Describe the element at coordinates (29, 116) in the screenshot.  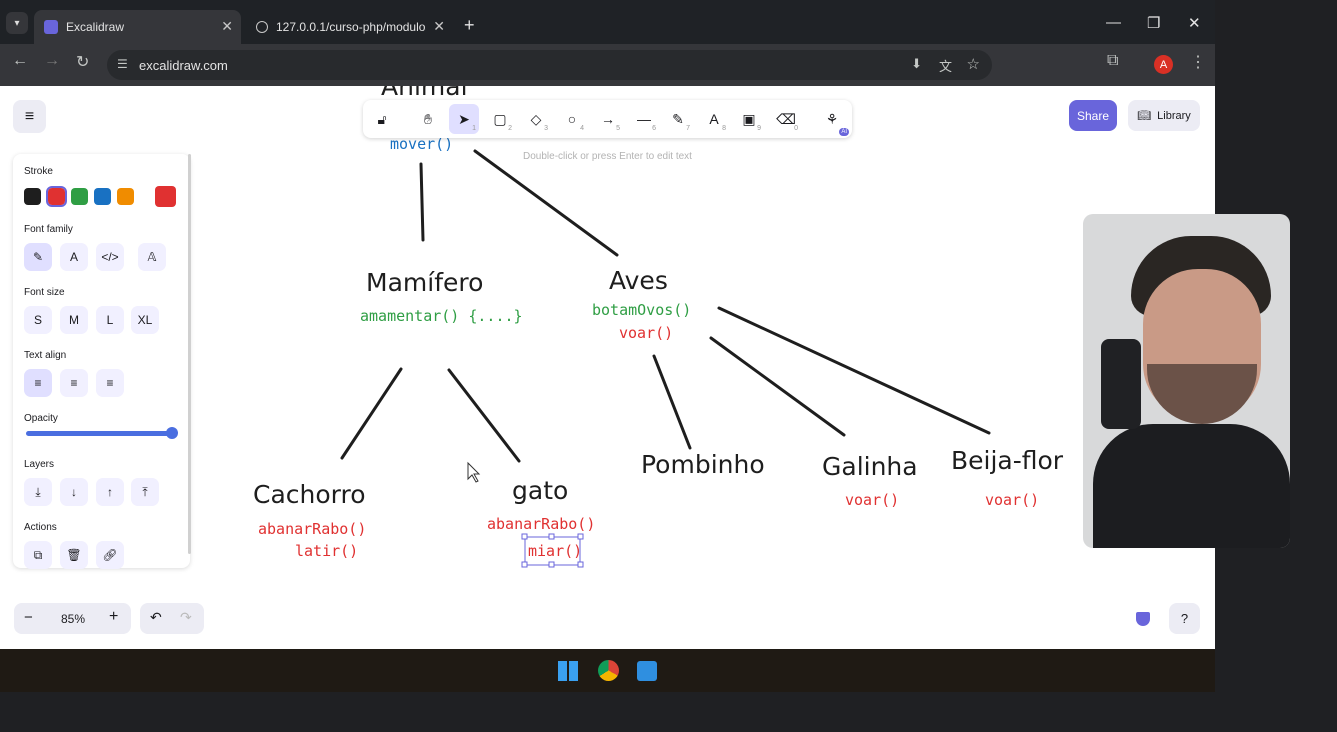
I see `main-menu-button: ≡` at that location.